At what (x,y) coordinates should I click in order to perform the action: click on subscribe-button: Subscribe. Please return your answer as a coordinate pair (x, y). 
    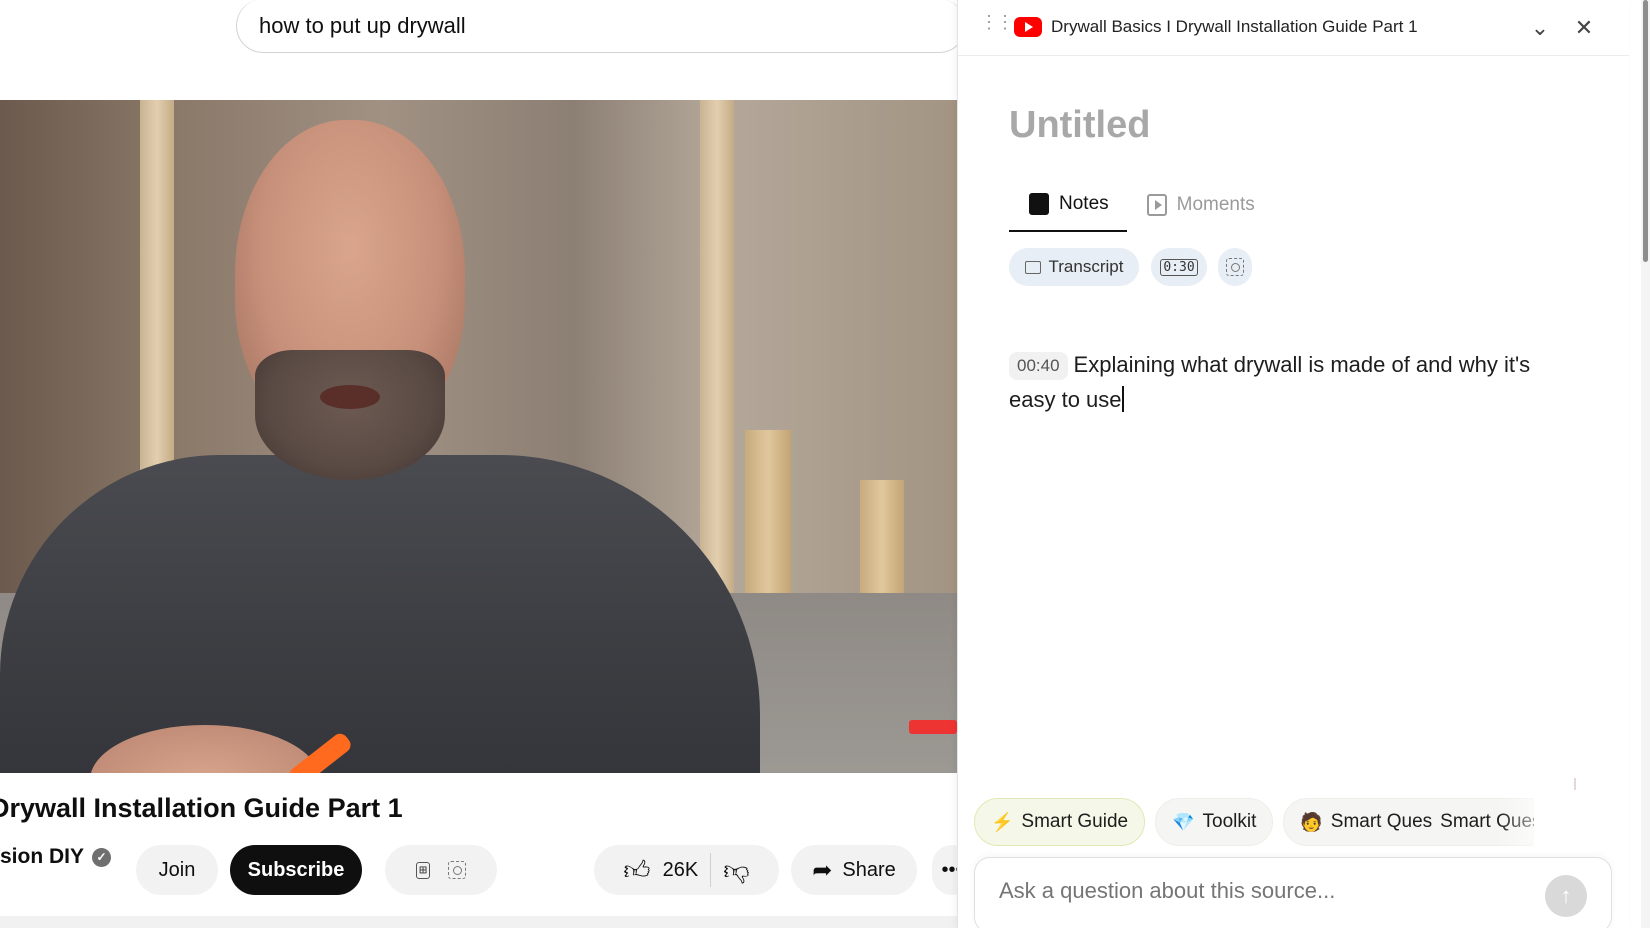
    Looking at the image, I should click on (296, 870).